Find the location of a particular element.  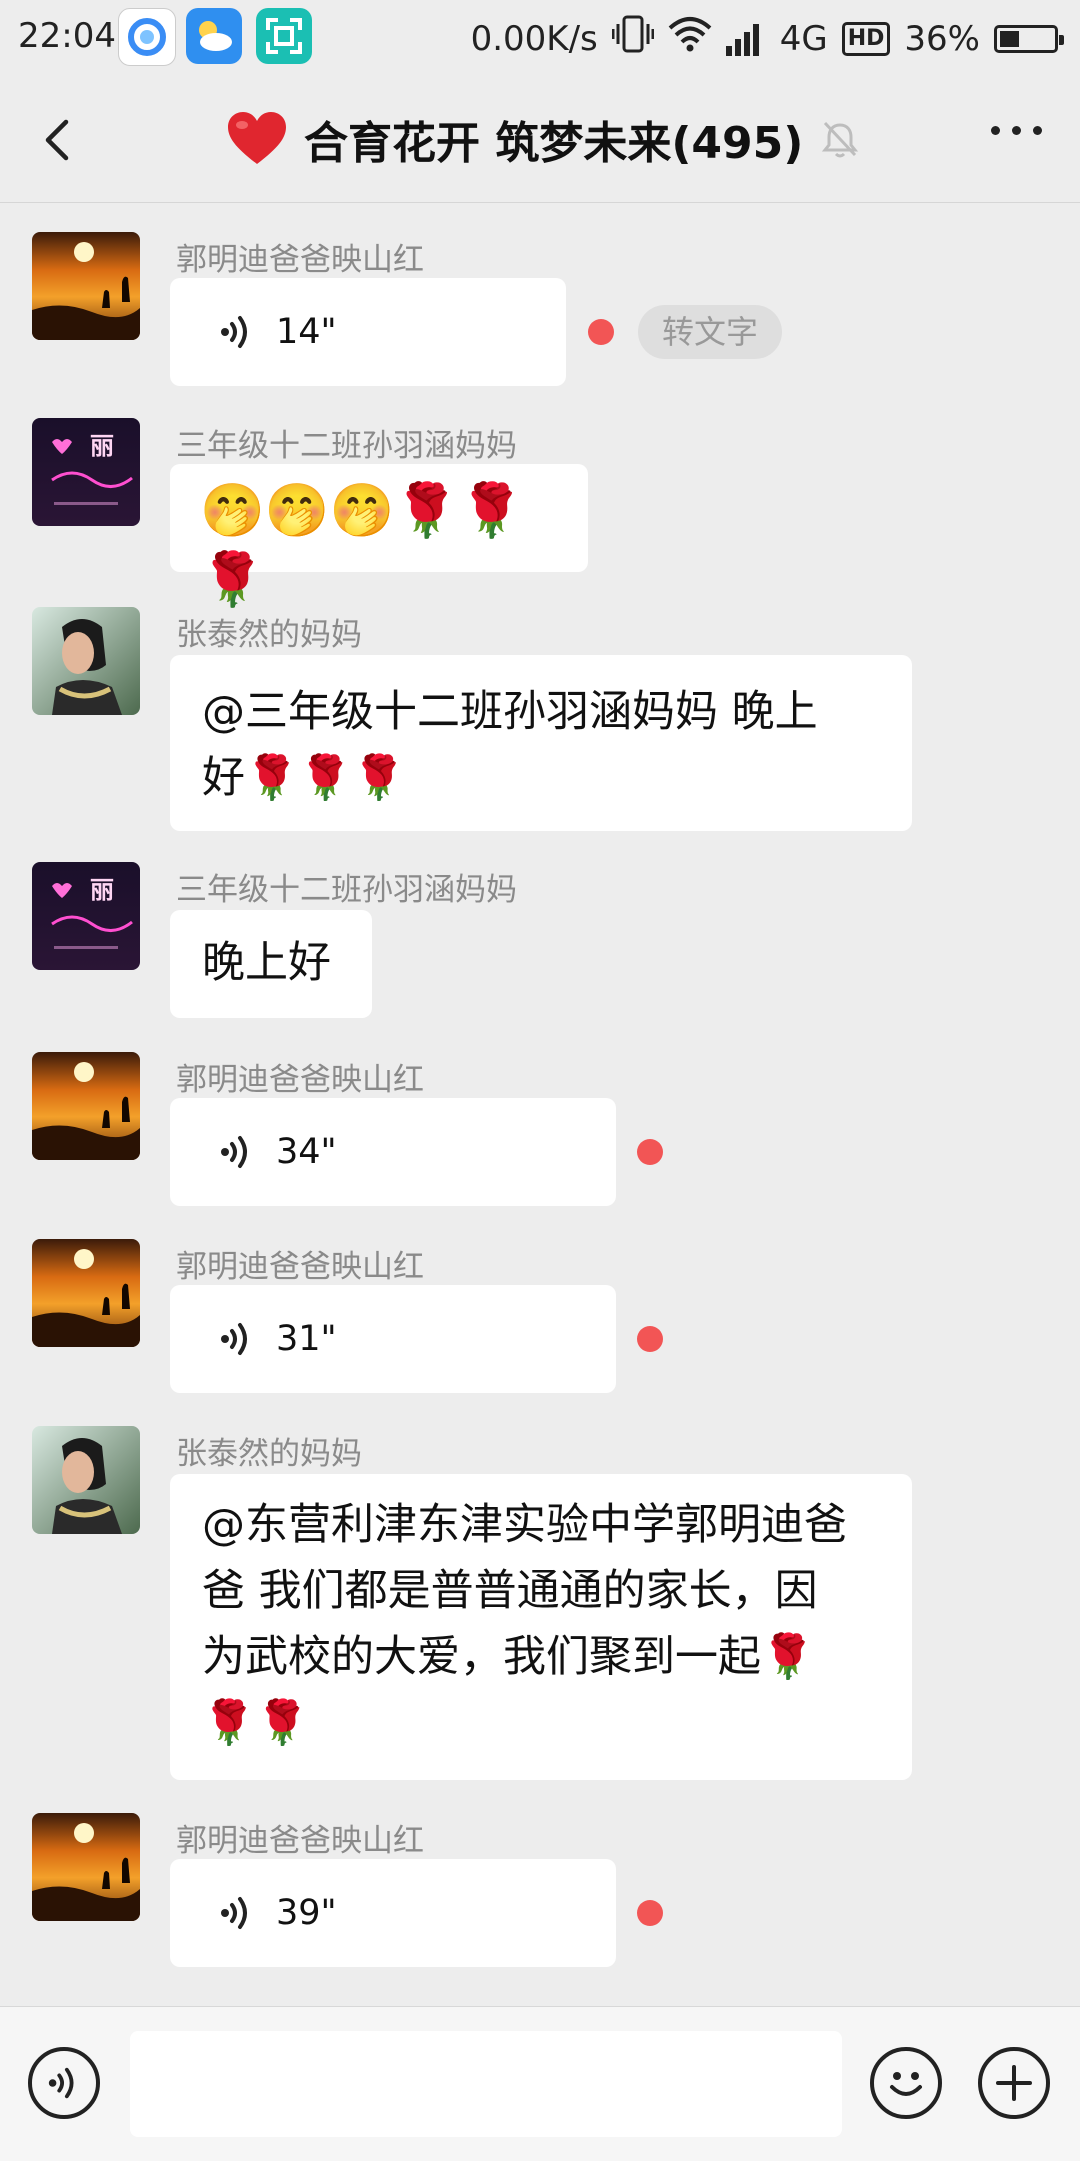

message-text-line: @东营利津东津实验中学郭明迪爸 is located at coordinates (524, 1525).